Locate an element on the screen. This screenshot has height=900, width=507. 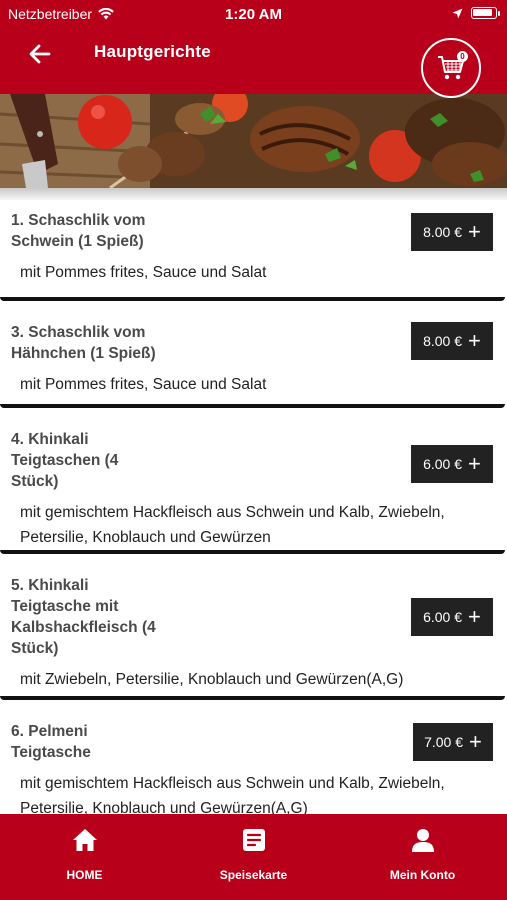
nav-account: Mein Konto is located at coordinates (422, 857).